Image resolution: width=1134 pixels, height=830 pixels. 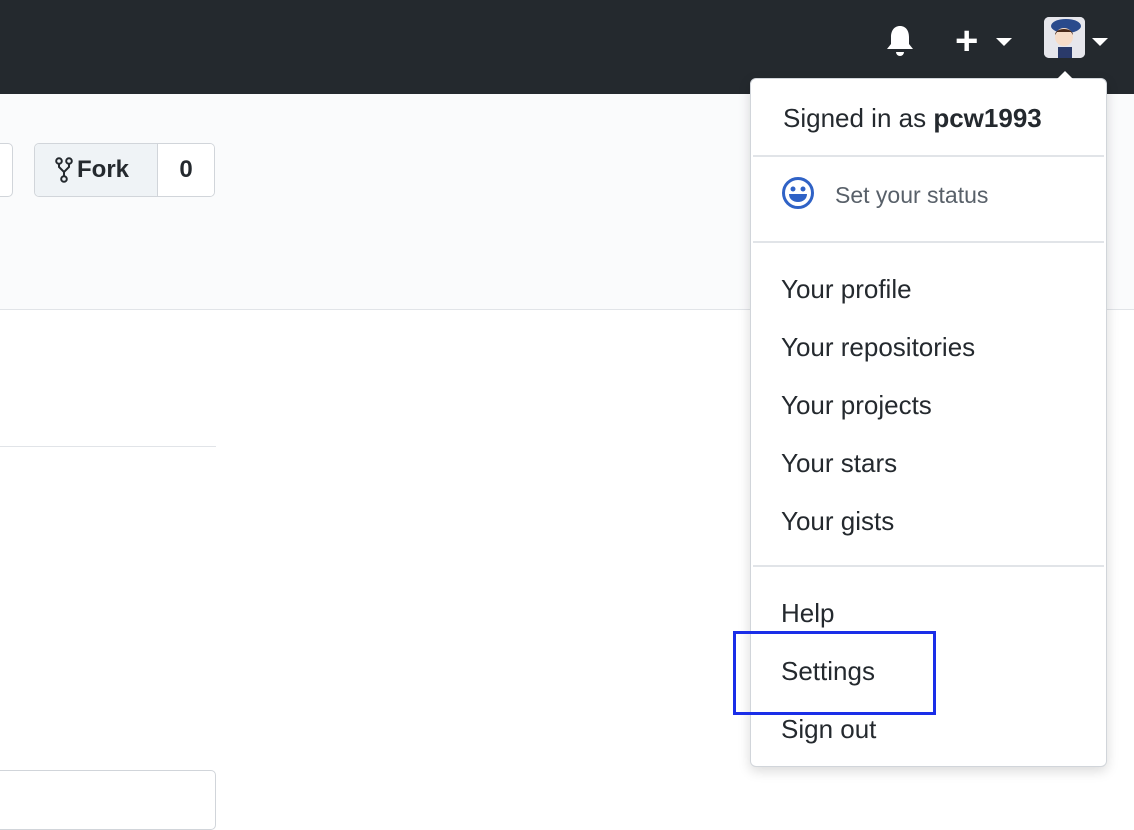 What do you see at coordinates (839, 463) in the screenshot?
I see `menu-item-your-stars: Your stars` at bounding box center [839, 463].